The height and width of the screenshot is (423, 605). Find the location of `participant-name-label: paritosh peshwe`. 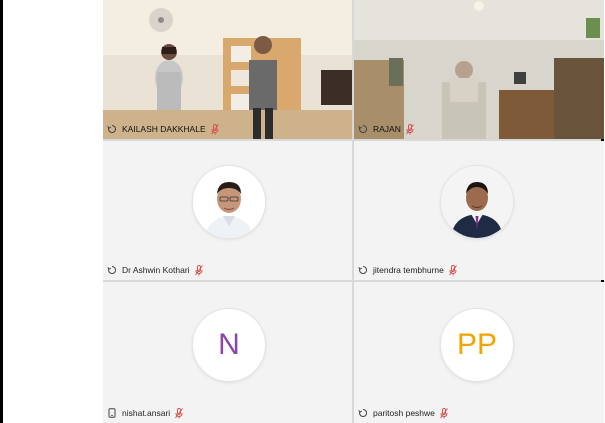

participant-name-label: paritosh peshwe is located at coordinates (403, 413).